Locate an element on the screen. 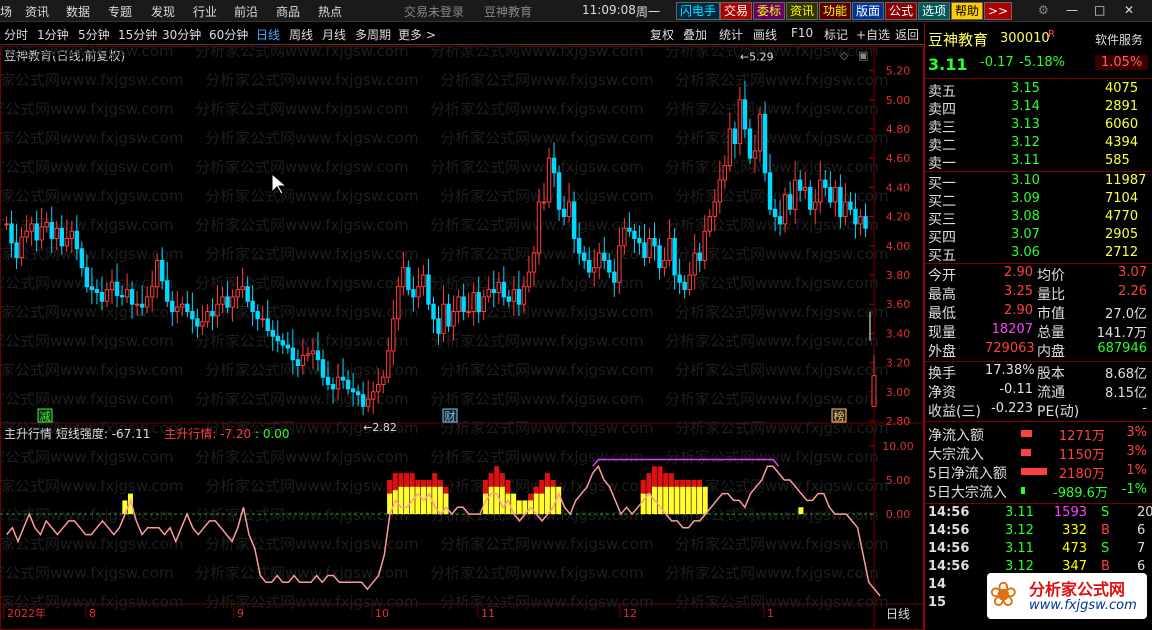  menu-item: 场 is located at coordinates (6, 11).